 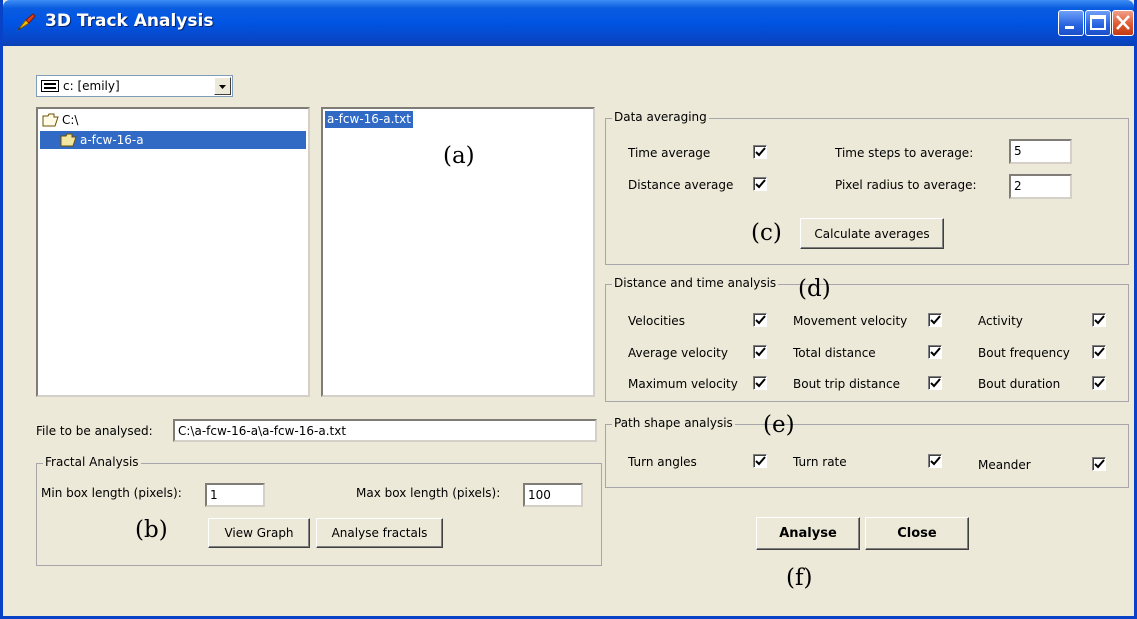 I want to click on activity-label: Activity, so click(x=1000, y=321).